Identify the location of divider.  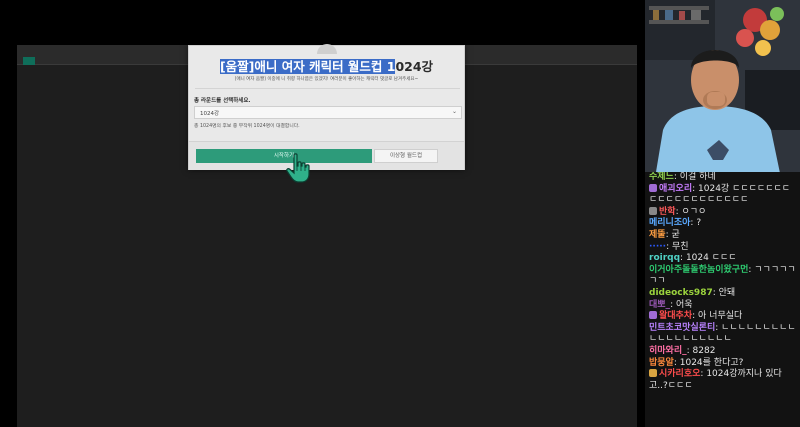
(327, 88).